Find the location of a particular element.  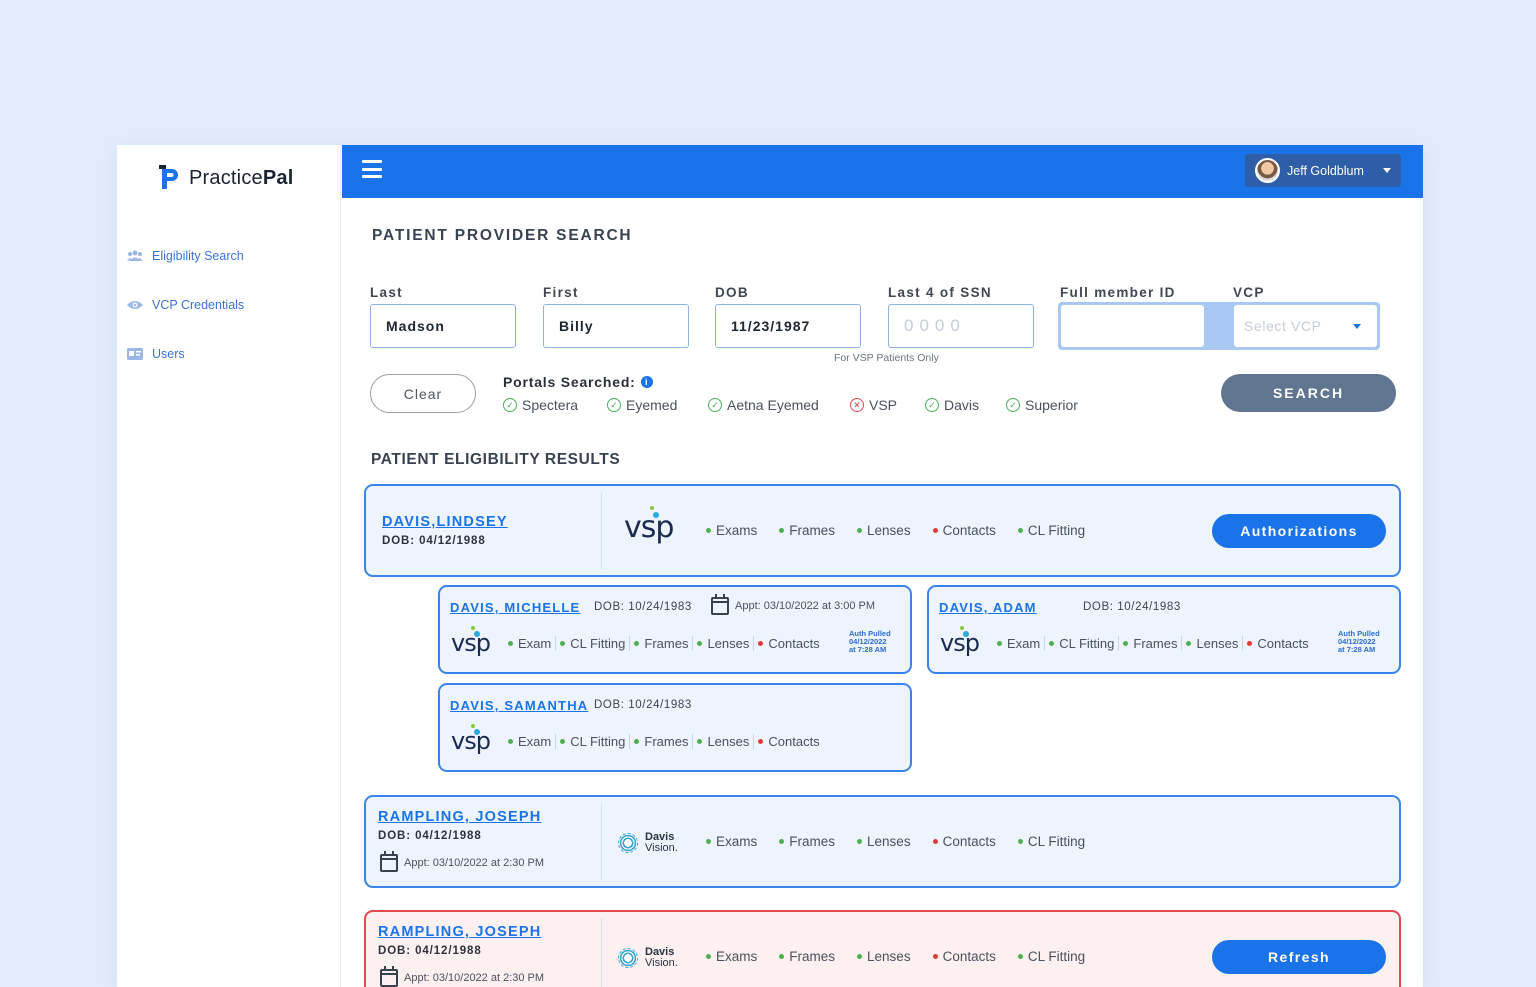

first-label: First is located at coordinates (561, 292).